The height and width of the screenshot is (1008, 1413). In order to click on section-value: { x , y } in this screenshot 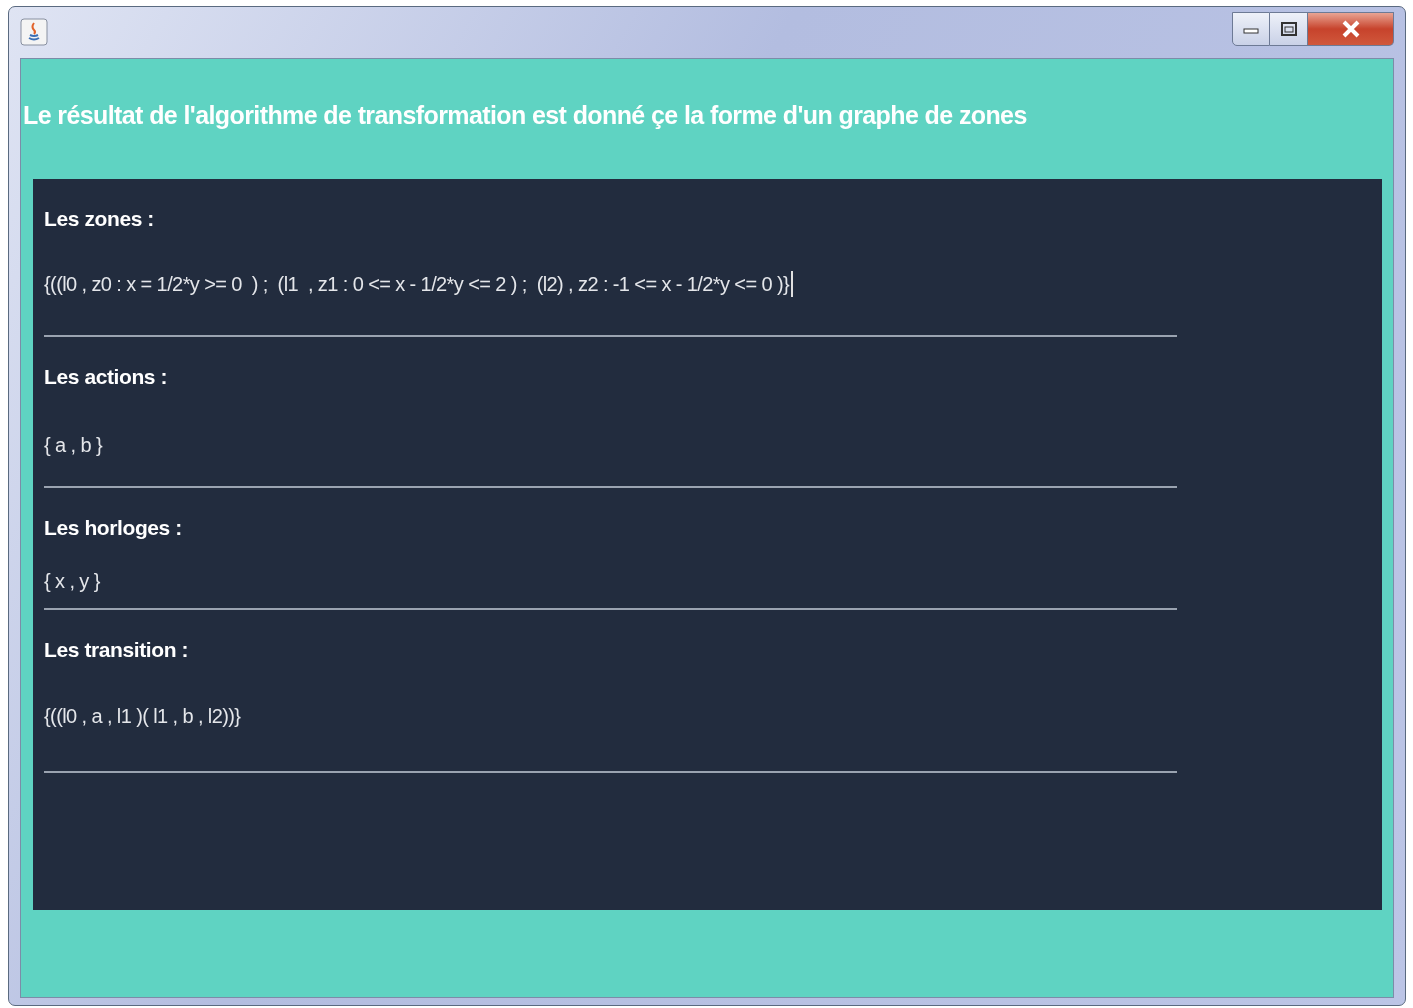, I will do `click(72, 581)`.